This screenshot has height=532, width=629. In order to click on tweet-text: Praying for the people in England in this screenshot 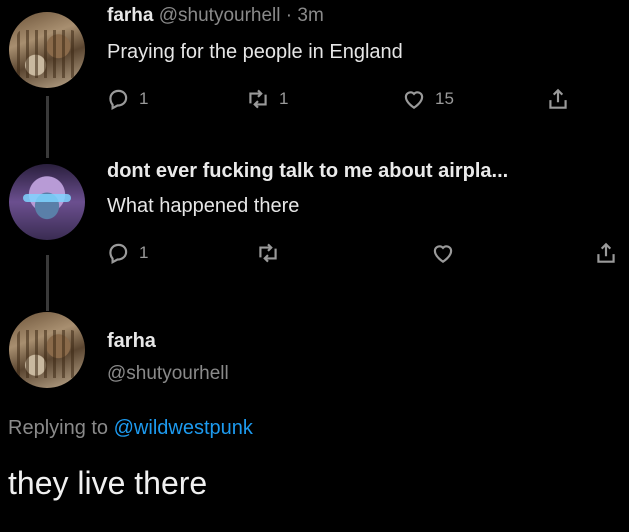, I will do `click(255, 52)`.